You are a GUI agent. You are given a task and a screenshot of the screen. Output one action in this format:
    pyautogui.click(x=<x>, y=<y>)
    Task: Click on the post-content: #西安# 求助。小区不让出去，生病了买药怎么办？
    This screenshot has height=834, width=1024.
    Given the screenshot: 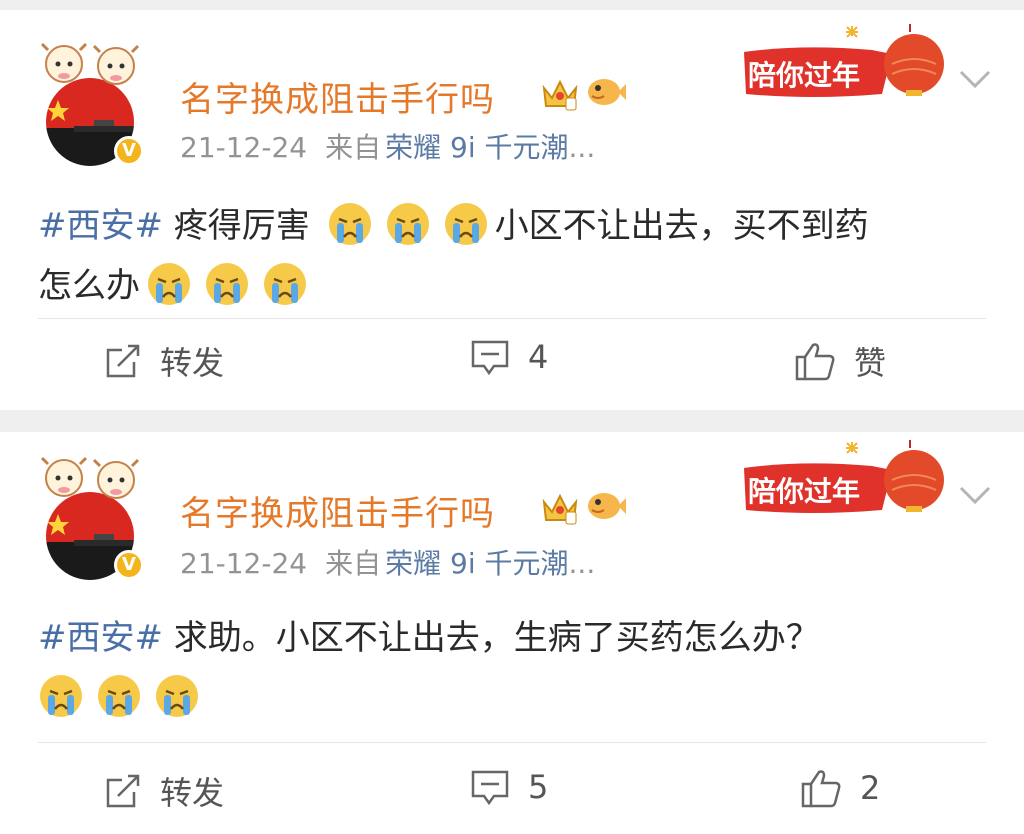 What is the action you would take?
    pyautogui.click(x=518, y=668)
    